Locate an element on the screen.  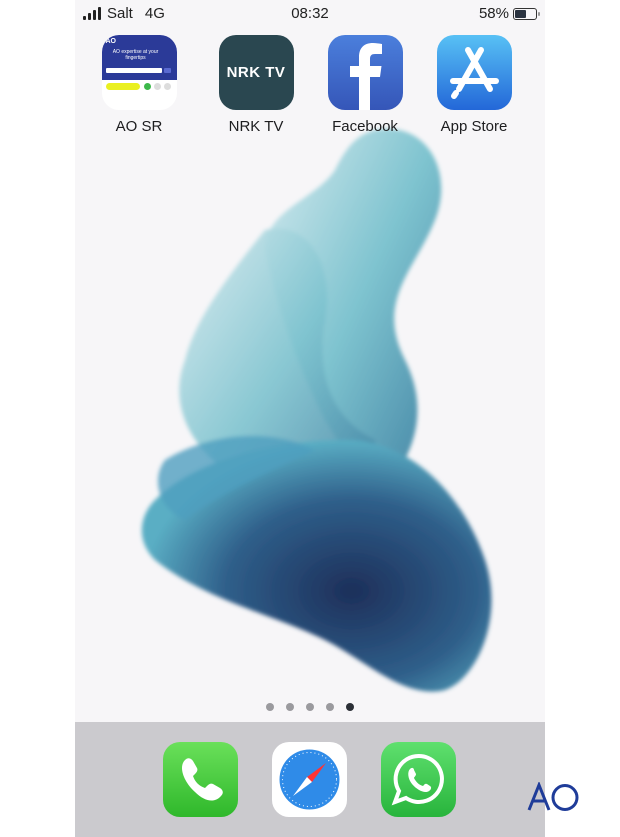
app-label: App Store is located at coordinates (474, 126).